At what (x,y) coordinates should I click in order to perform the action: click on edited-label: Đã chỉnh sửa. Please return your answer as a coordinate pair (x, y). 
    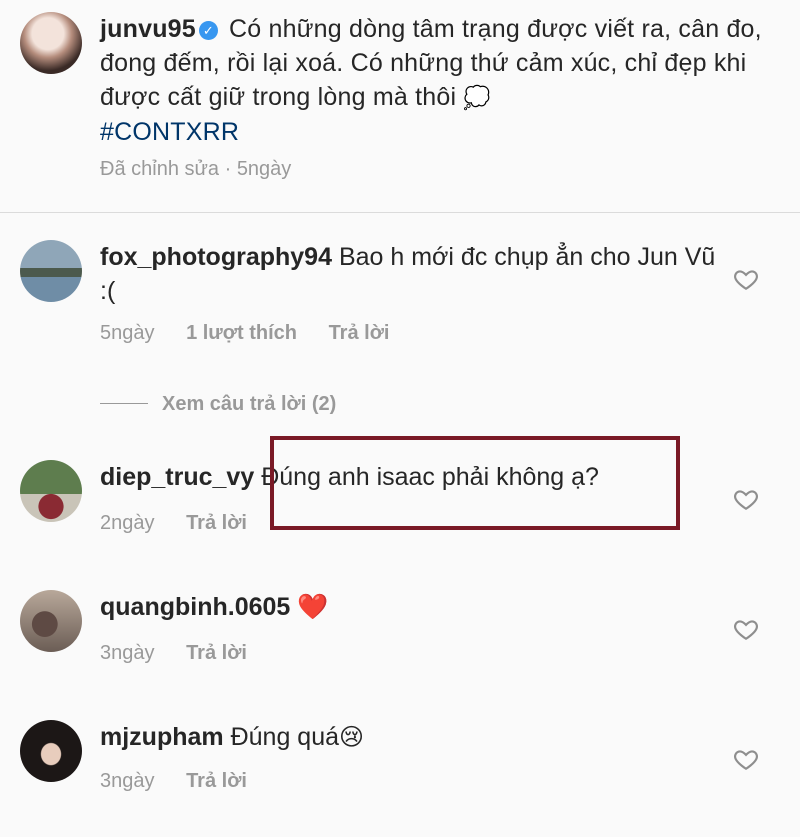
    Looking at the image, I should click on (160, 169).